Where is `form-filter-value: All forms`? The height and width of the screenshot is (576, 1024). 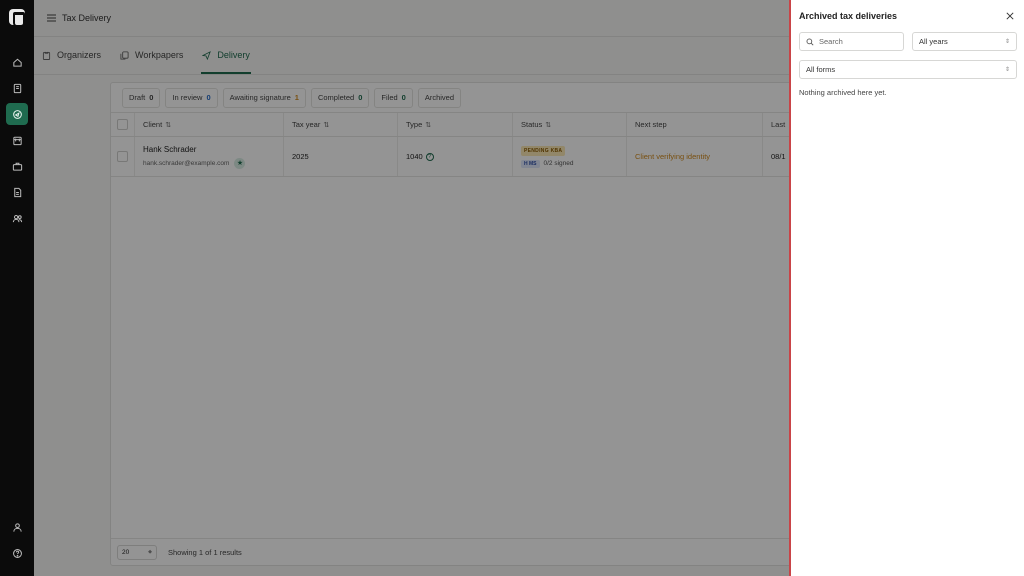
form-filter-value: All forms is located at coordinates (821, 69).